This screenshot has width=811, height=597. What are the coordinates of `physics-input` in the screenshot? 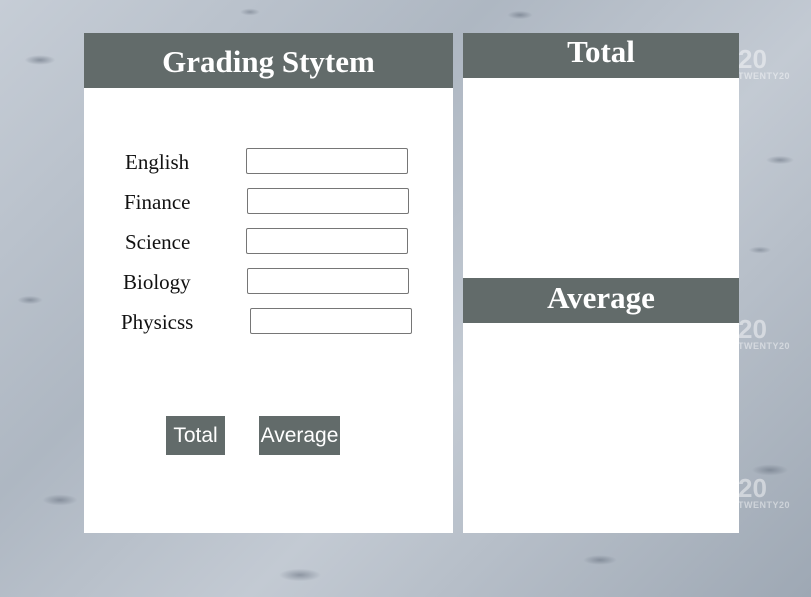 It's located at (331, 321).